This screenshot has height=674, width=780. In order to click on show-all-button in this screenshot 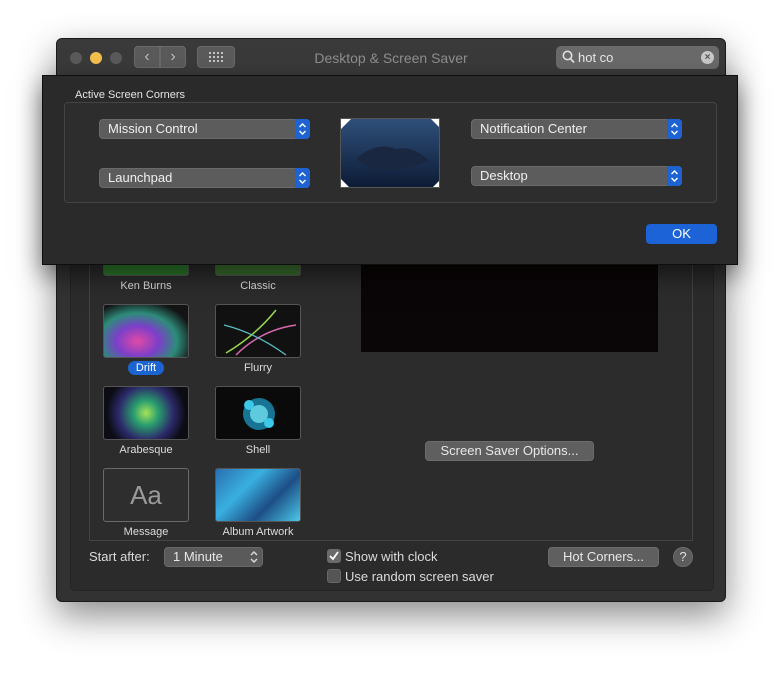, I will do `click(216, 57)`.